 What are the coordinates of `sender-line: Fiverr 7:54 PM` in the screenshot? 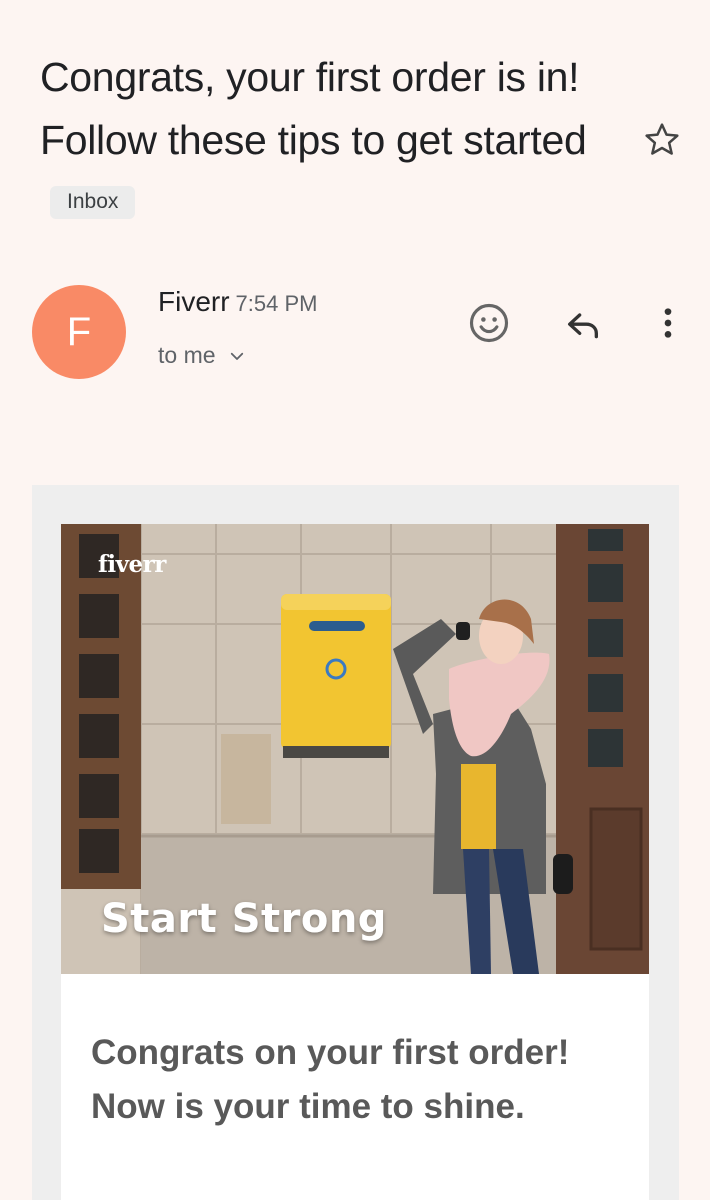 It's located at (237, 302).